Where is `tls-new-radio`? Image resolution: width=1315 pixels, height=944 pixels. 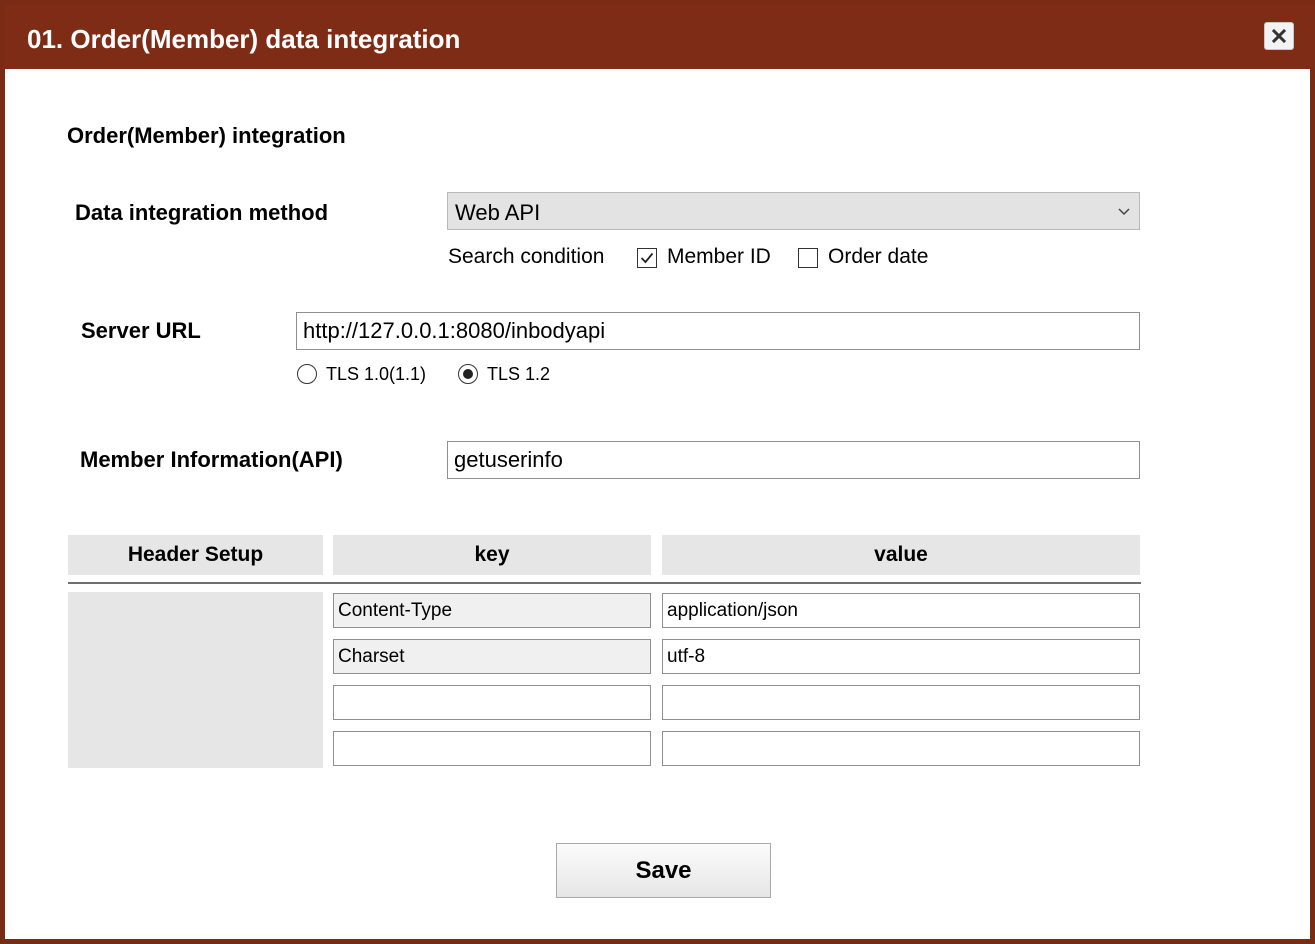 tls-new-radio is located at coordinates (468, 374).